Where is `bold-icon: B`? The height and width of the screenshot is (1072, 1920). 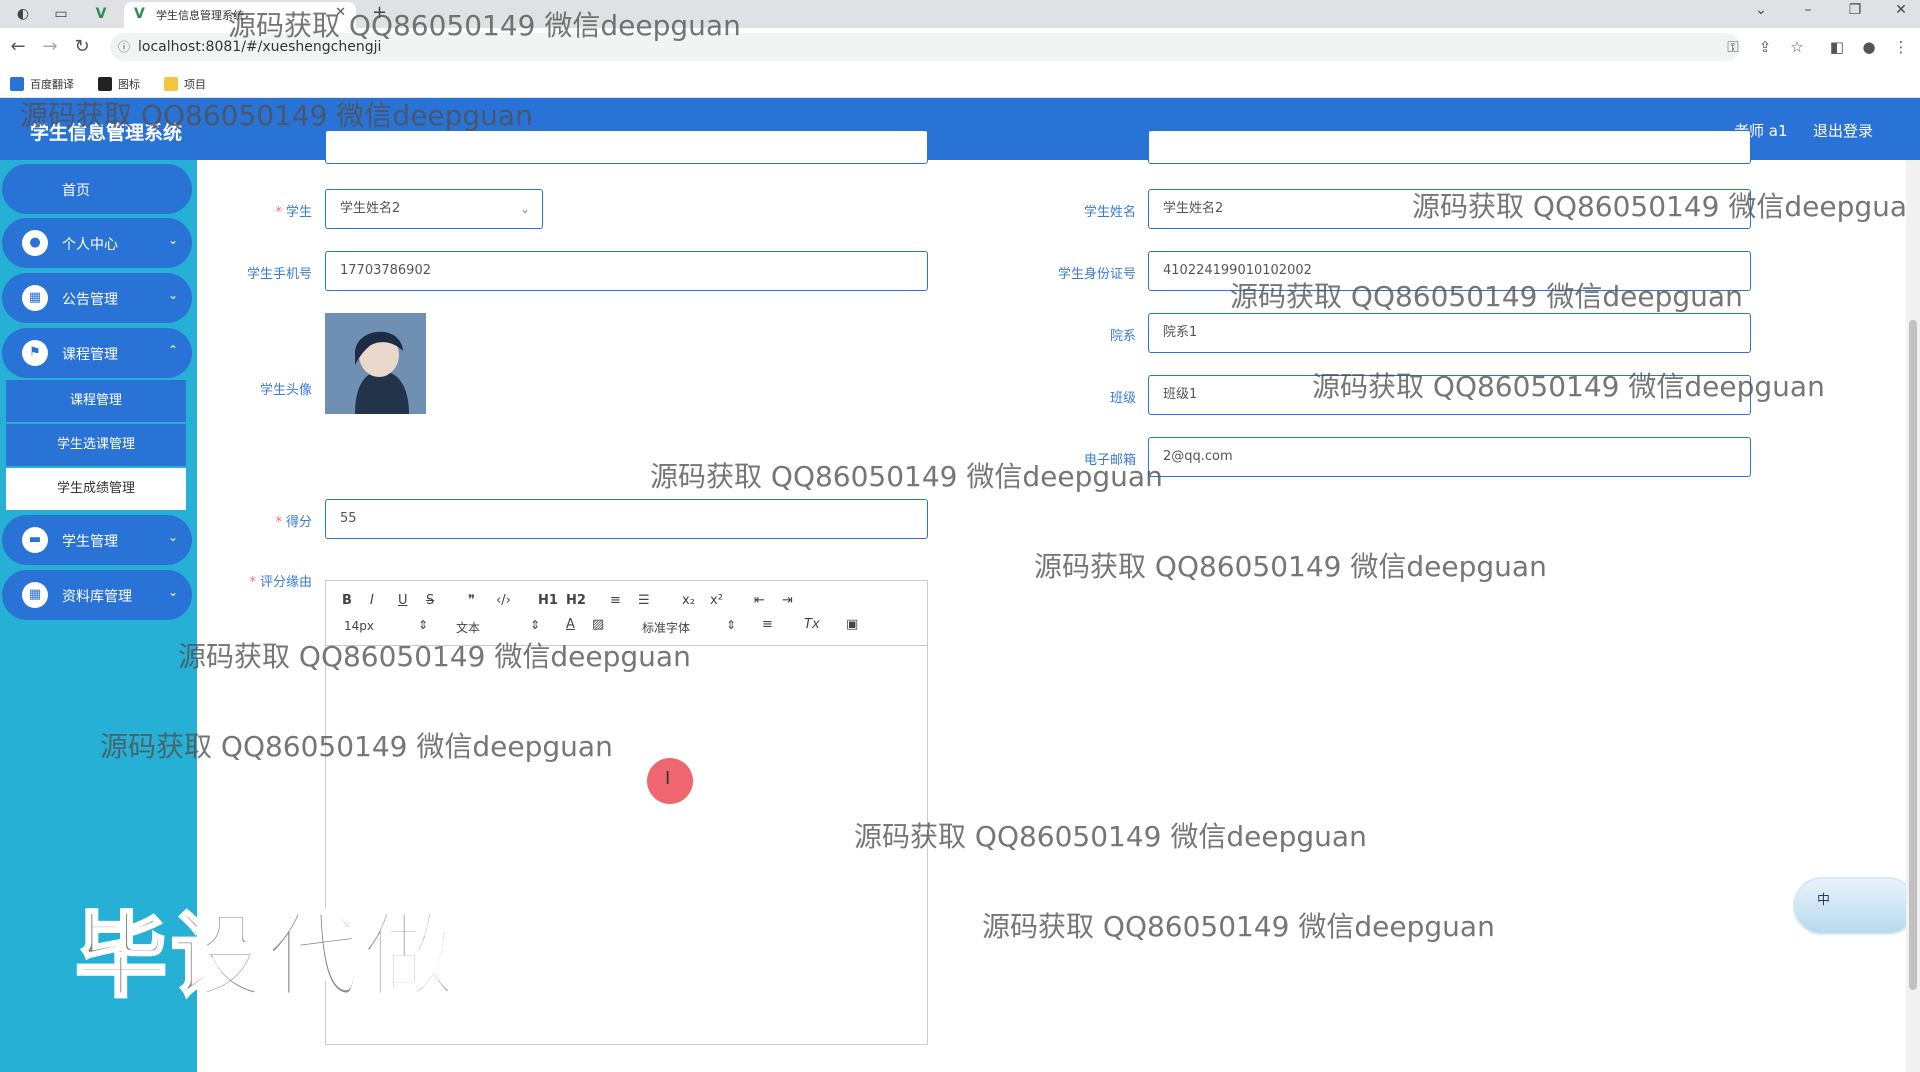 bold-icon: B is located at coordinates (347, 600).